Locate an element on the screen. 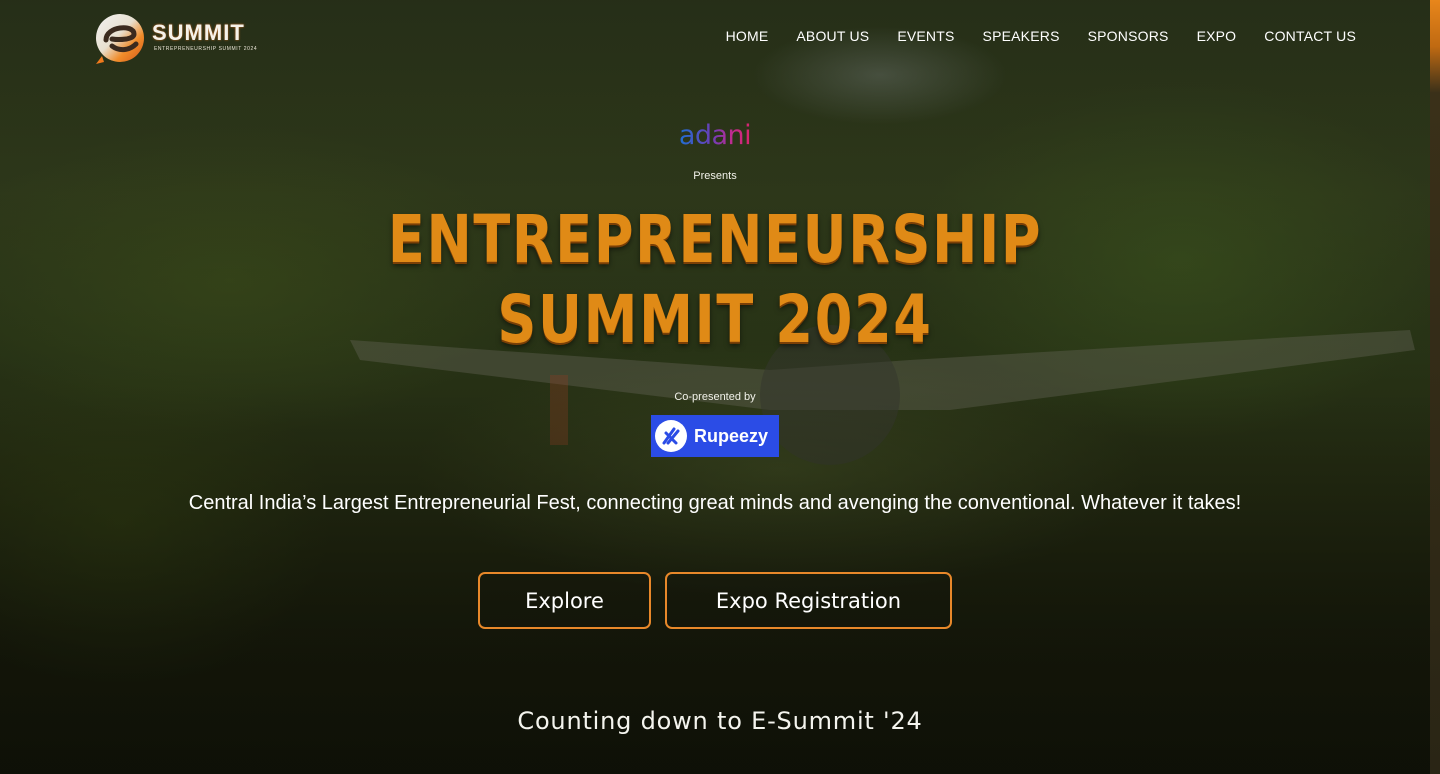 The image size is (1440, 774). nav-sponsors: SPONSORS is located at coordinates (1128, 36).